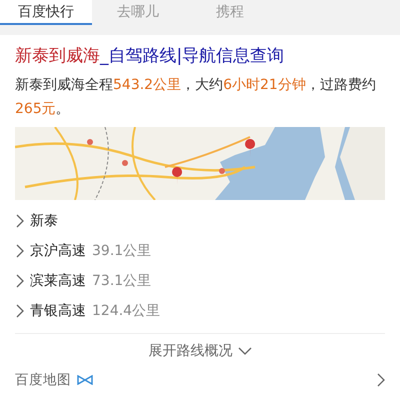 This screenshot has width=400, height=400. What do you see at coordinates (200, 351) in the screenshot?
I see `expand-route-button: 展开路线概况` at bounding box center [200, 351].